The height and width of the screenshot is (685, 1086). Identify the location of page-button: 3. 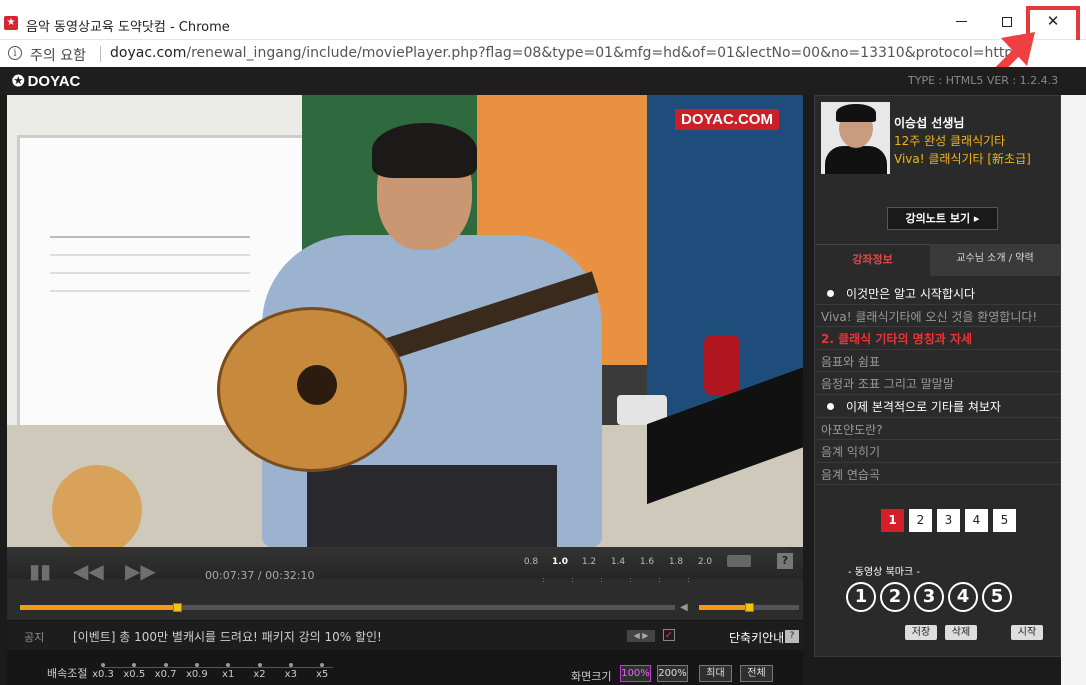
(948, 520).